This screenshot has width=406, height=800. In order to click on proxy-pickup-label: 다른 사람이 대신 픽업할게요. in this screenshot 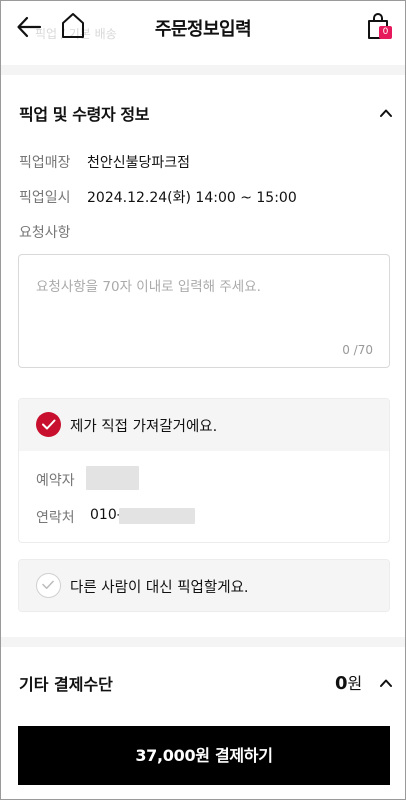, I will do `click(159, 588)`.